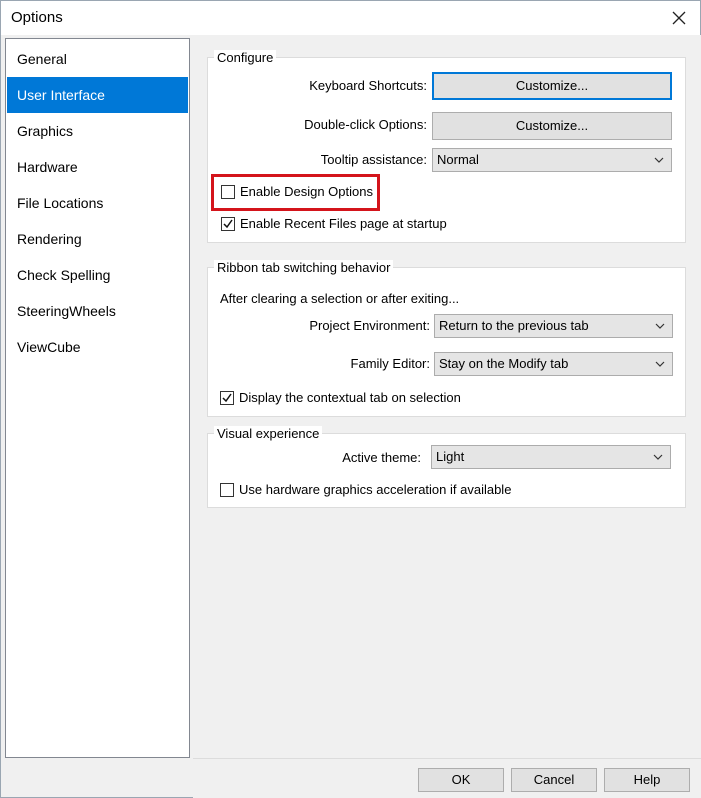 Image resolution: width=701 pixels, height=798 pixels. I want to click on enable-recent-files-label: Enable Recent Files page at startup, so click(343, 223).